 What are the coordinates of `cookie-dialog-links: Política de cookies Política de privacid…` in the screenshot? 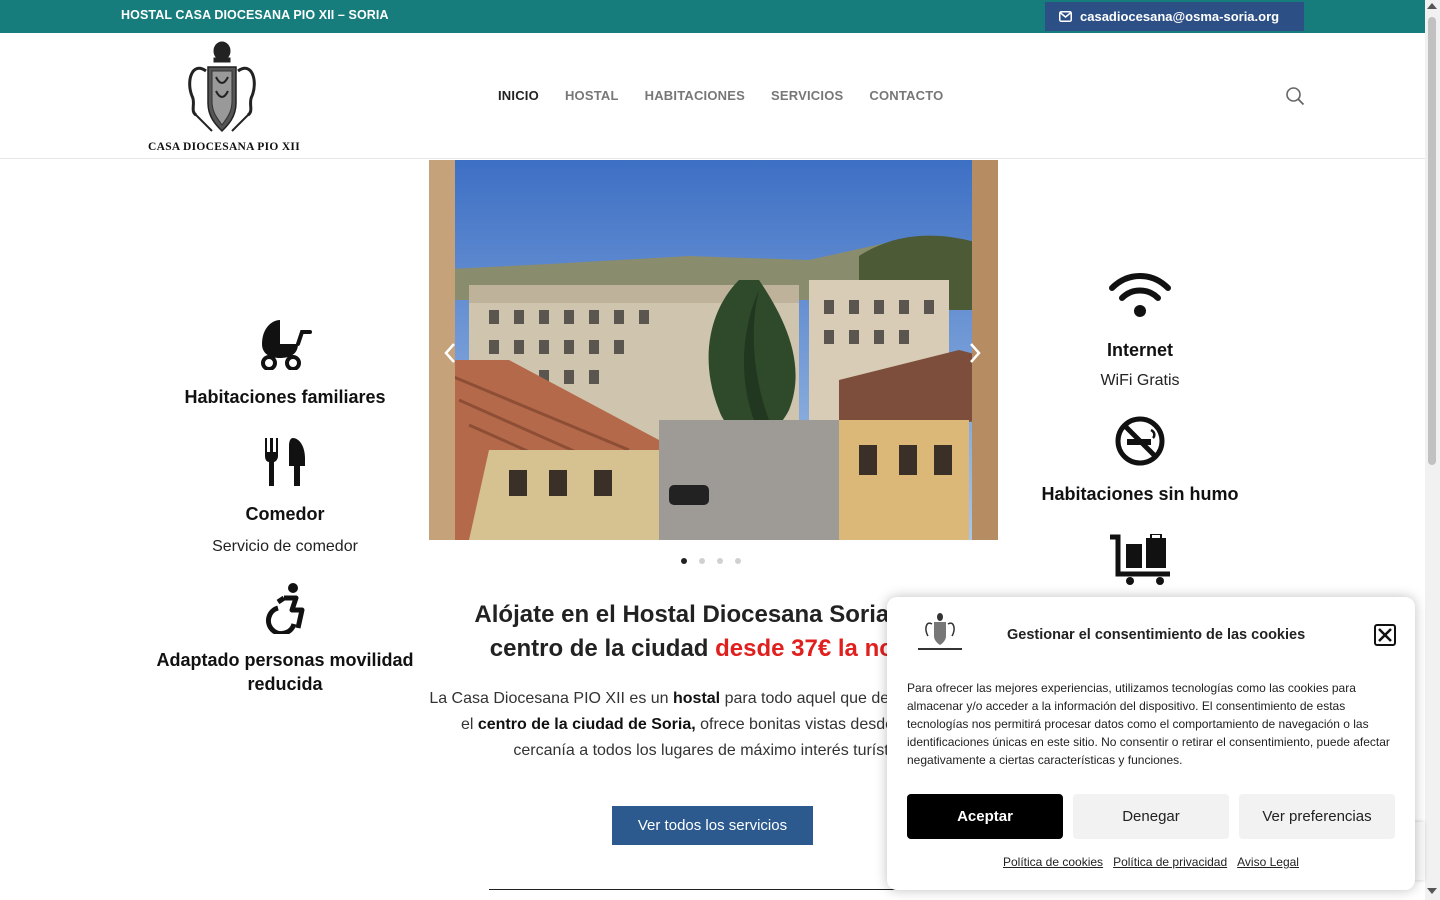 It's located at (1151, 862).